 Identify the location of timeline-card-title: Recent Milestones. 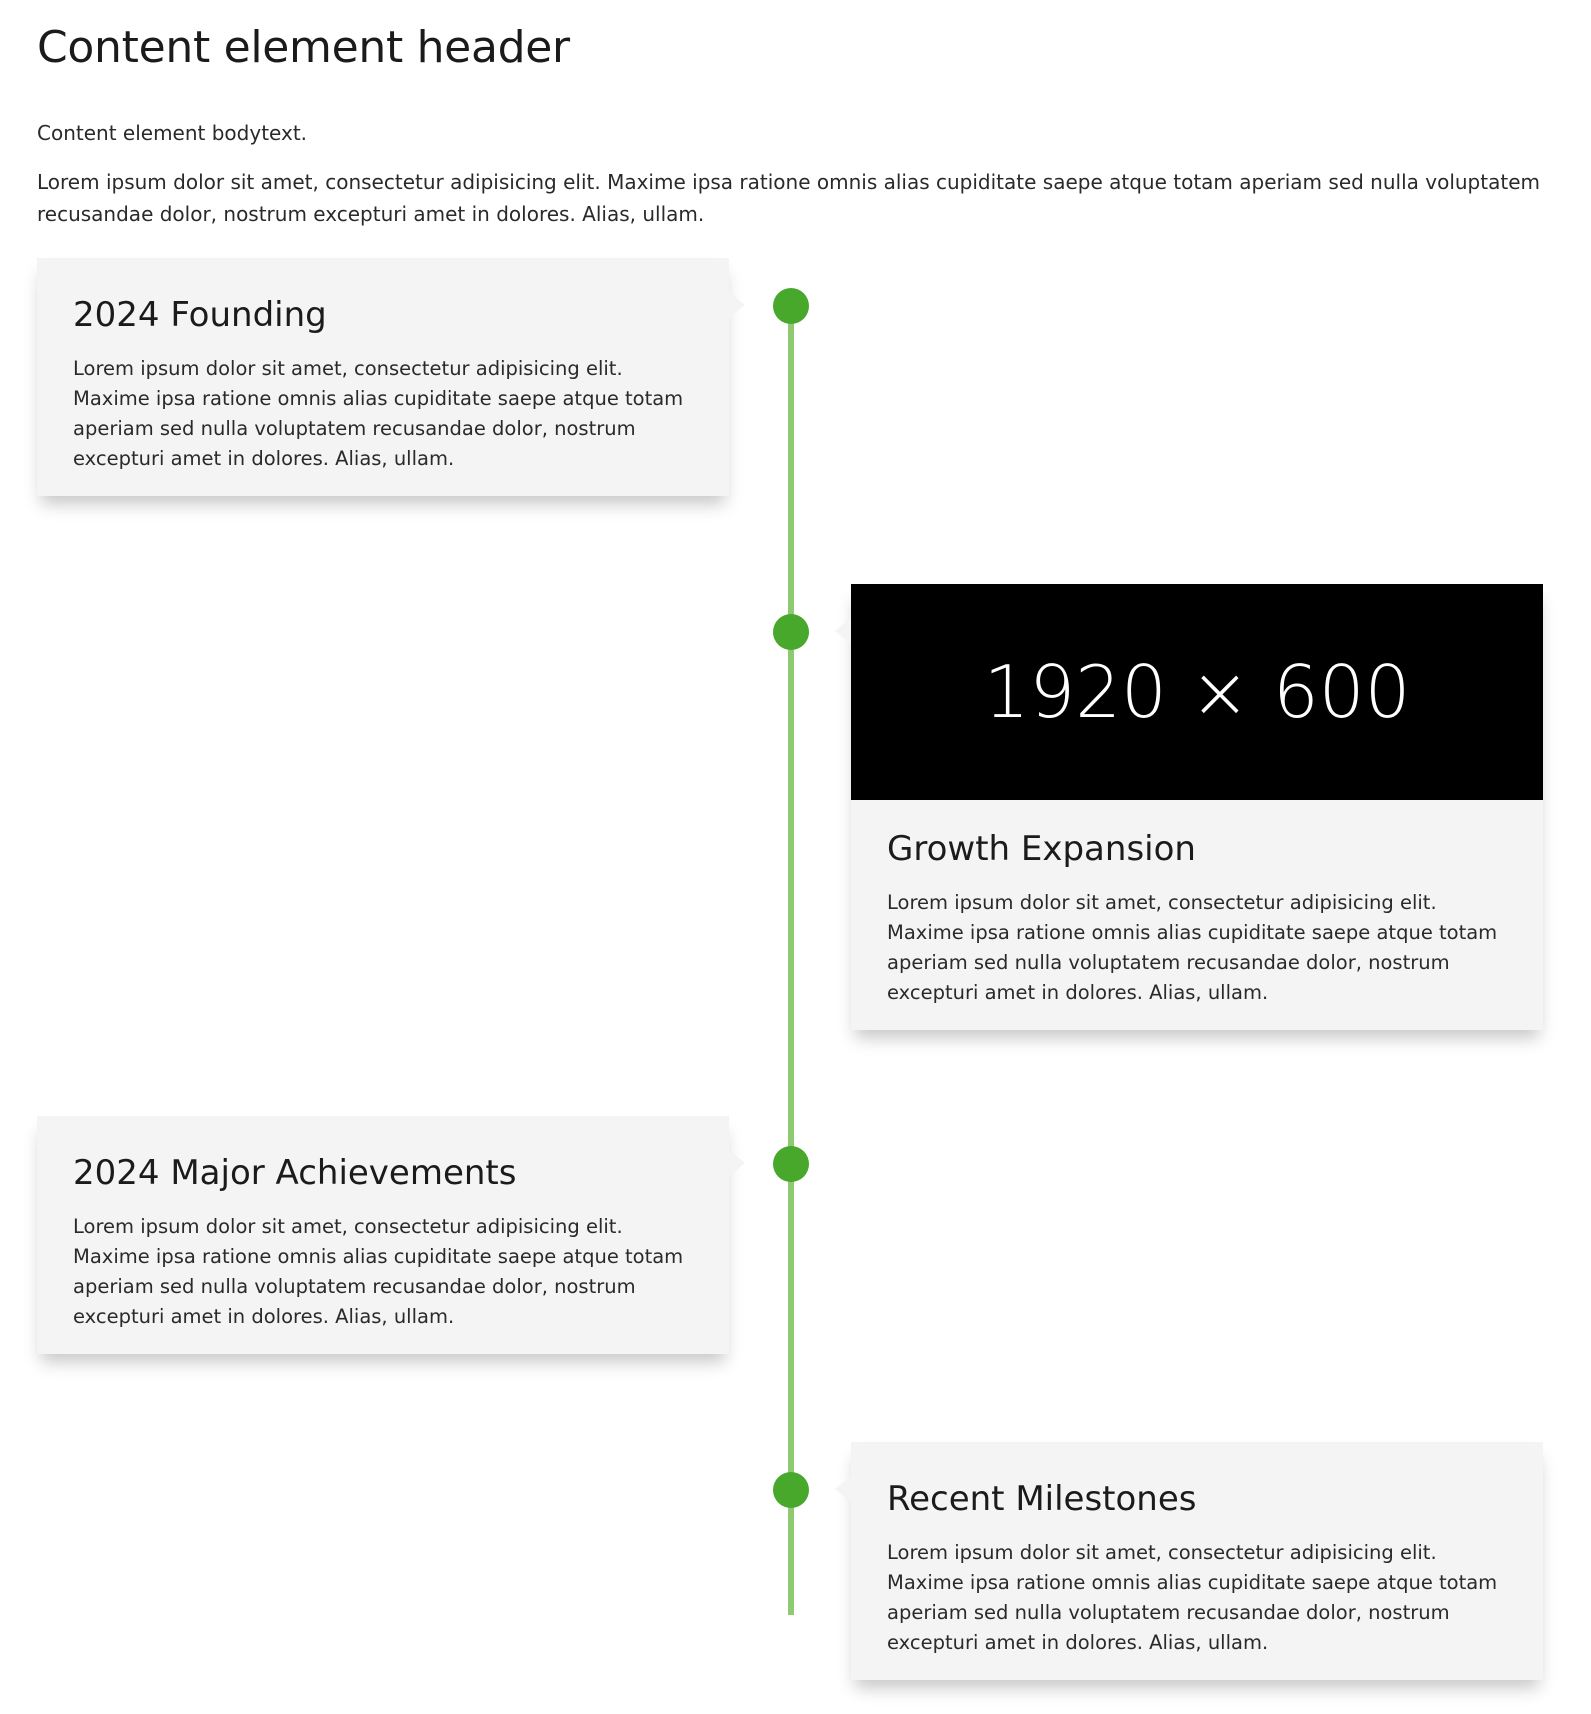
(1042, 1499).